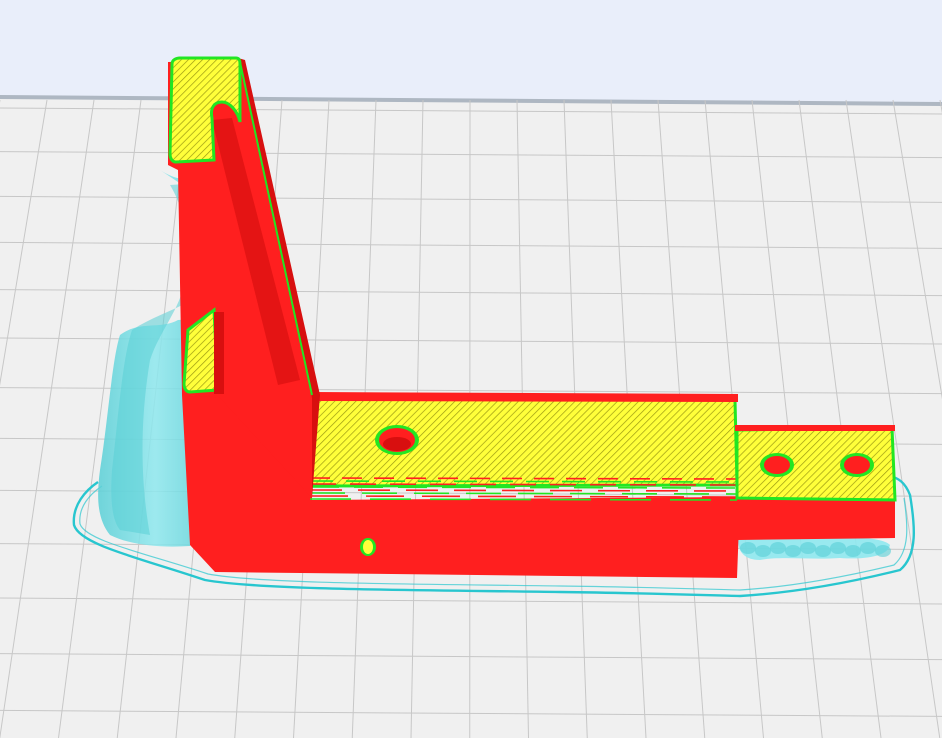 The image size is (942, 738). Describe the element at coordinates (219, 353) in the screenshot. I see `arm-ledge-side` at that location.